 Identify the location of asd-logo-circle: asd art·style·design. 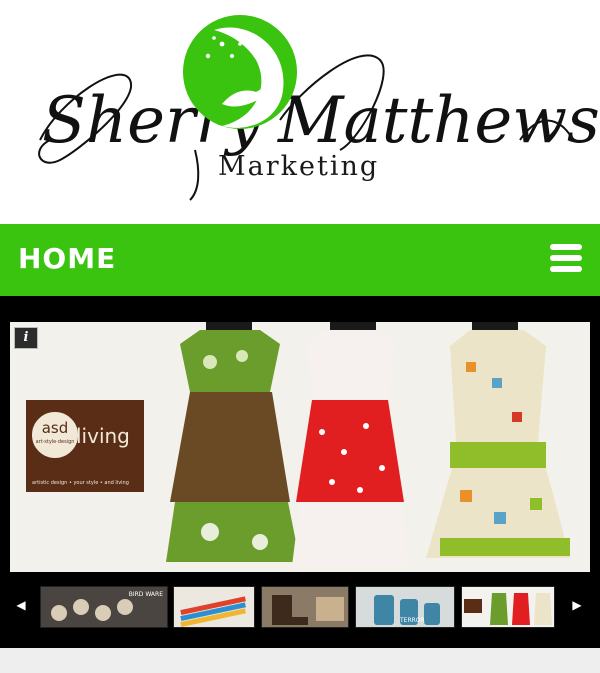
(55, 435).